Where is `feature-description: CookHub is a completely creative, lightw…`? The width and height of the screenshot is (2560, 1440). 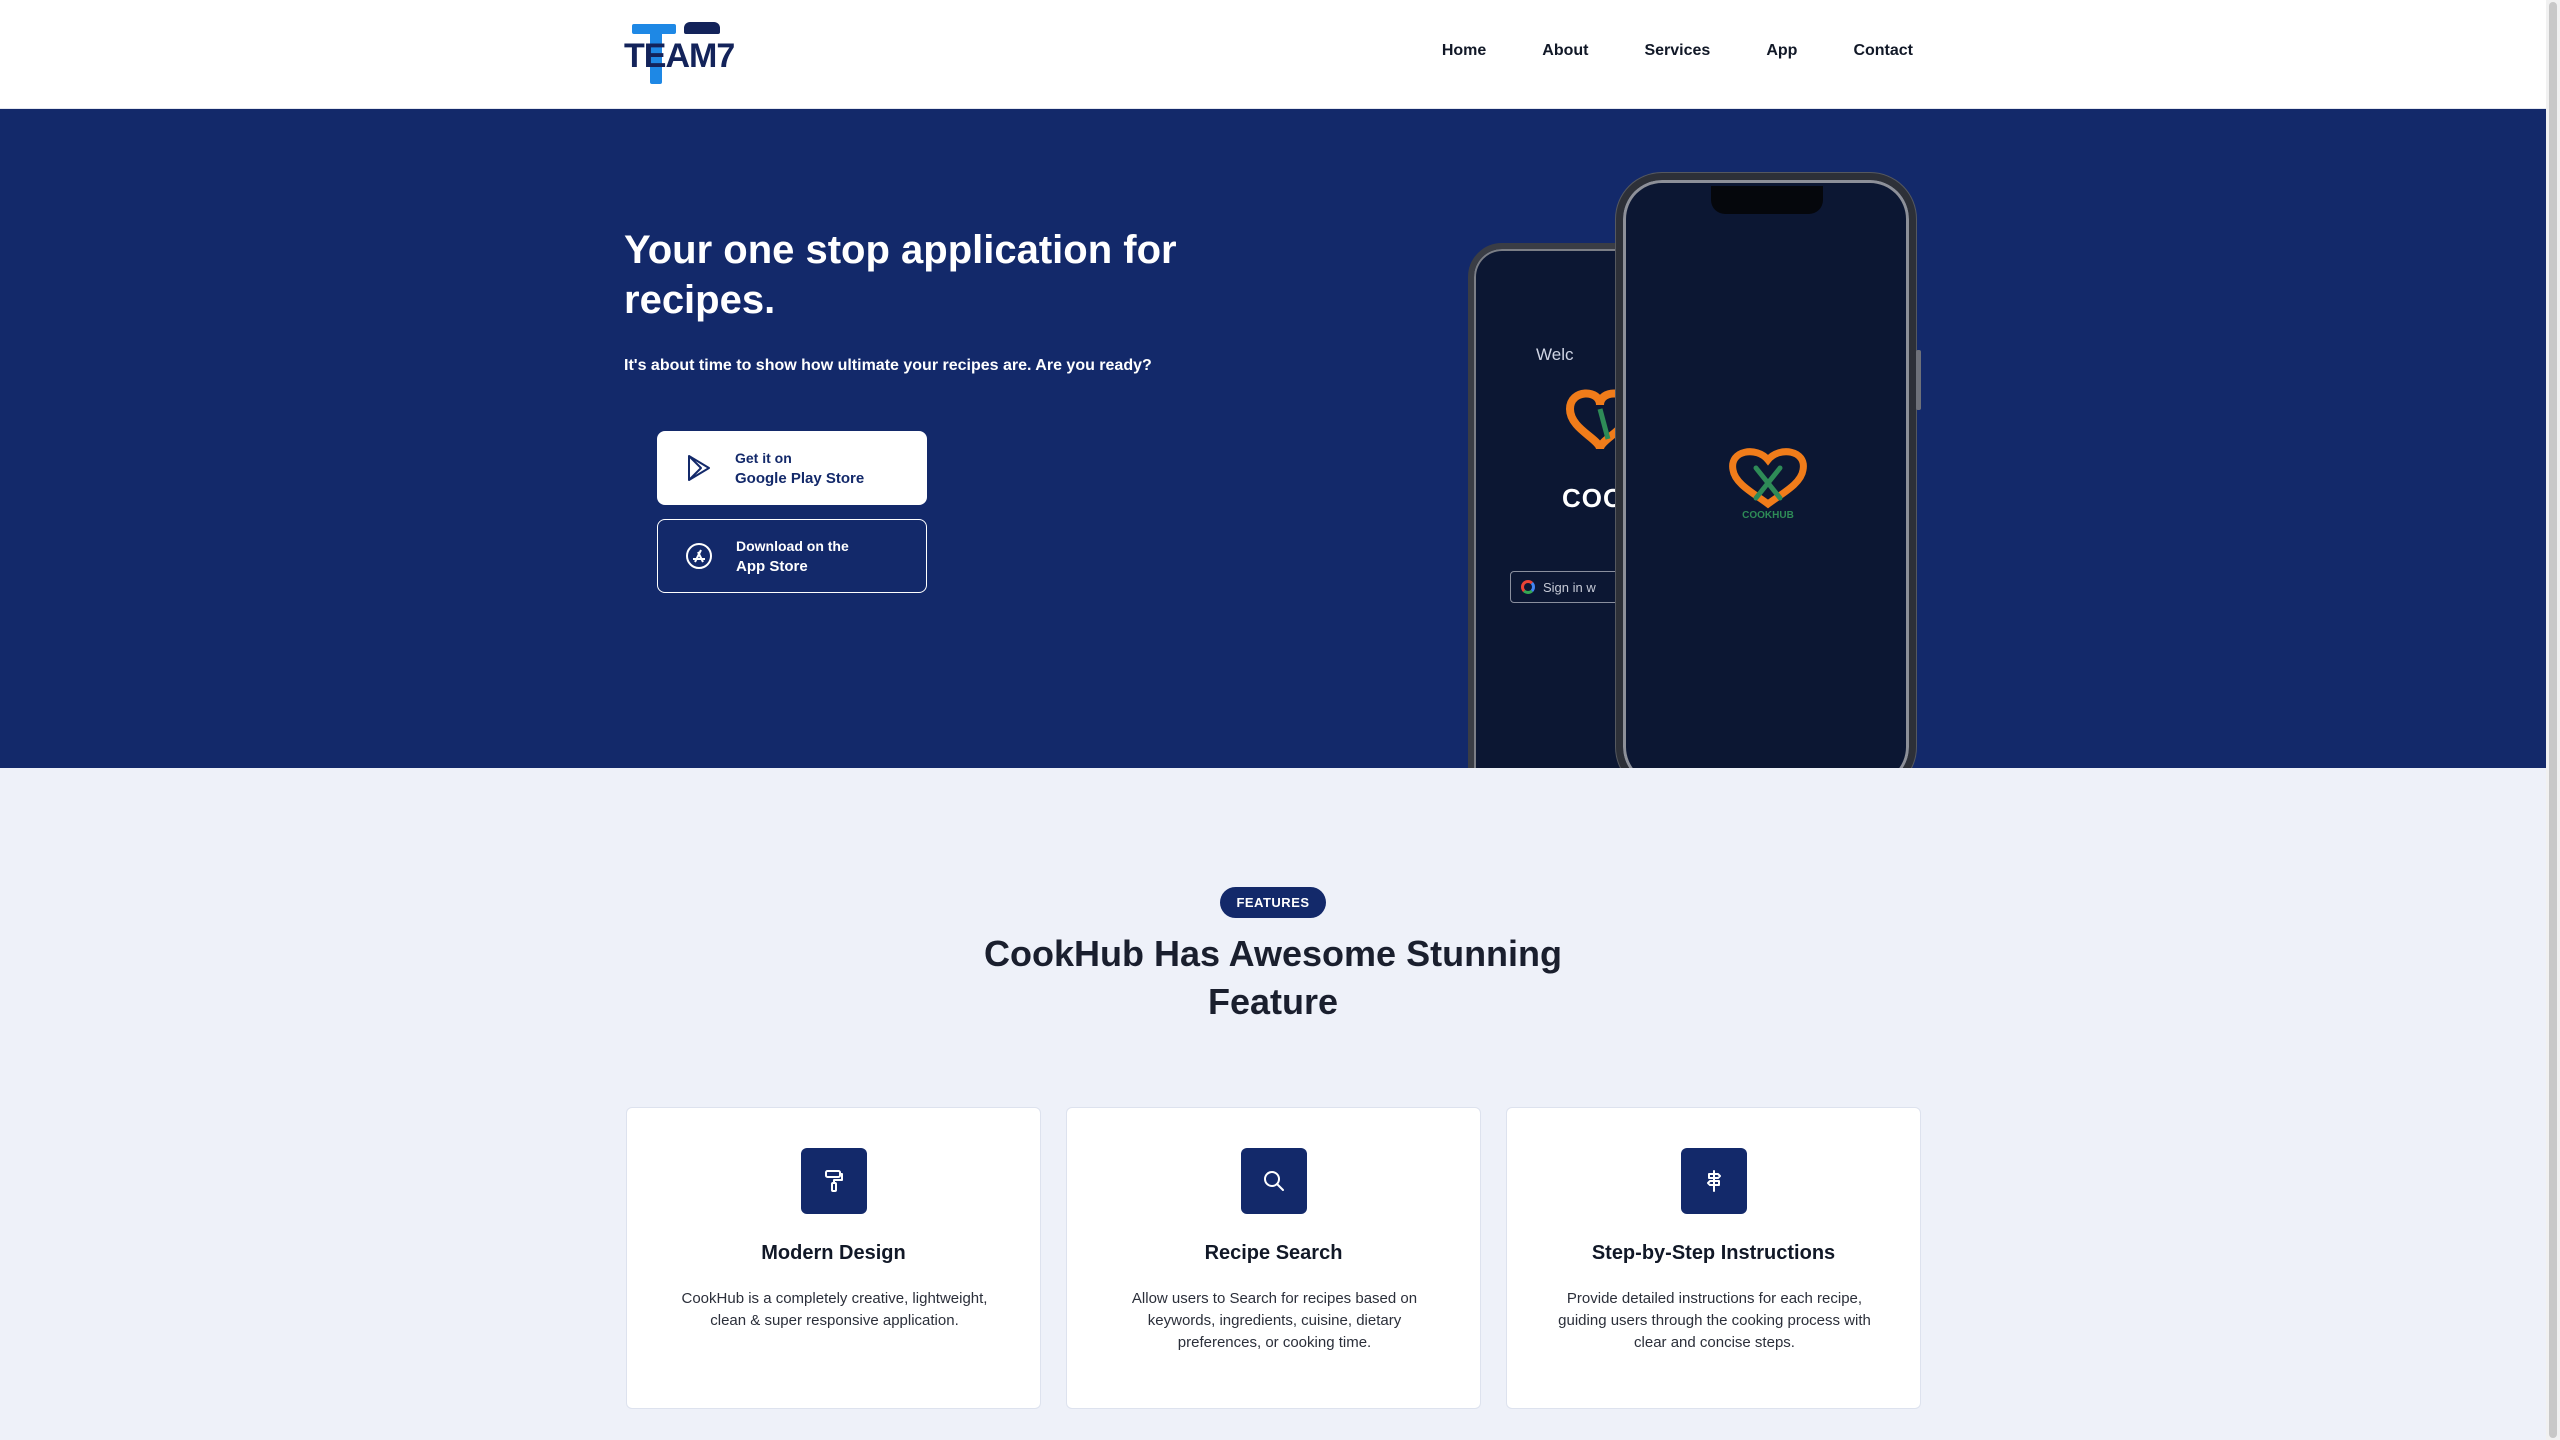
feature-description: CookHub is a completely creative, lightw… is located at coordinates (834, 1309).